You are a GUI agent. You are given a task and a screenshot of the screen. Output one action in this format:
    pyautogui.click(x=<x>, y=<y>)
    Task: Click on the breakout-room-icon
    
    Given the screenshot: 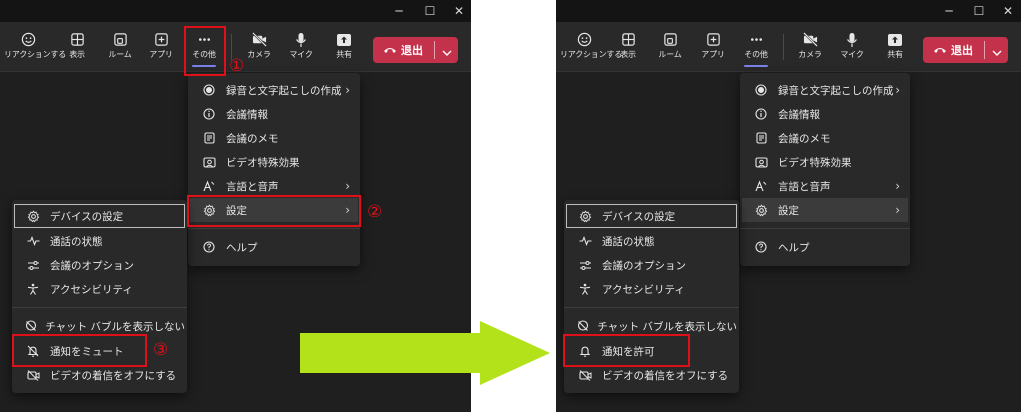 What is the action you would take?
    pyautogui.click(x=670, y=39)
    